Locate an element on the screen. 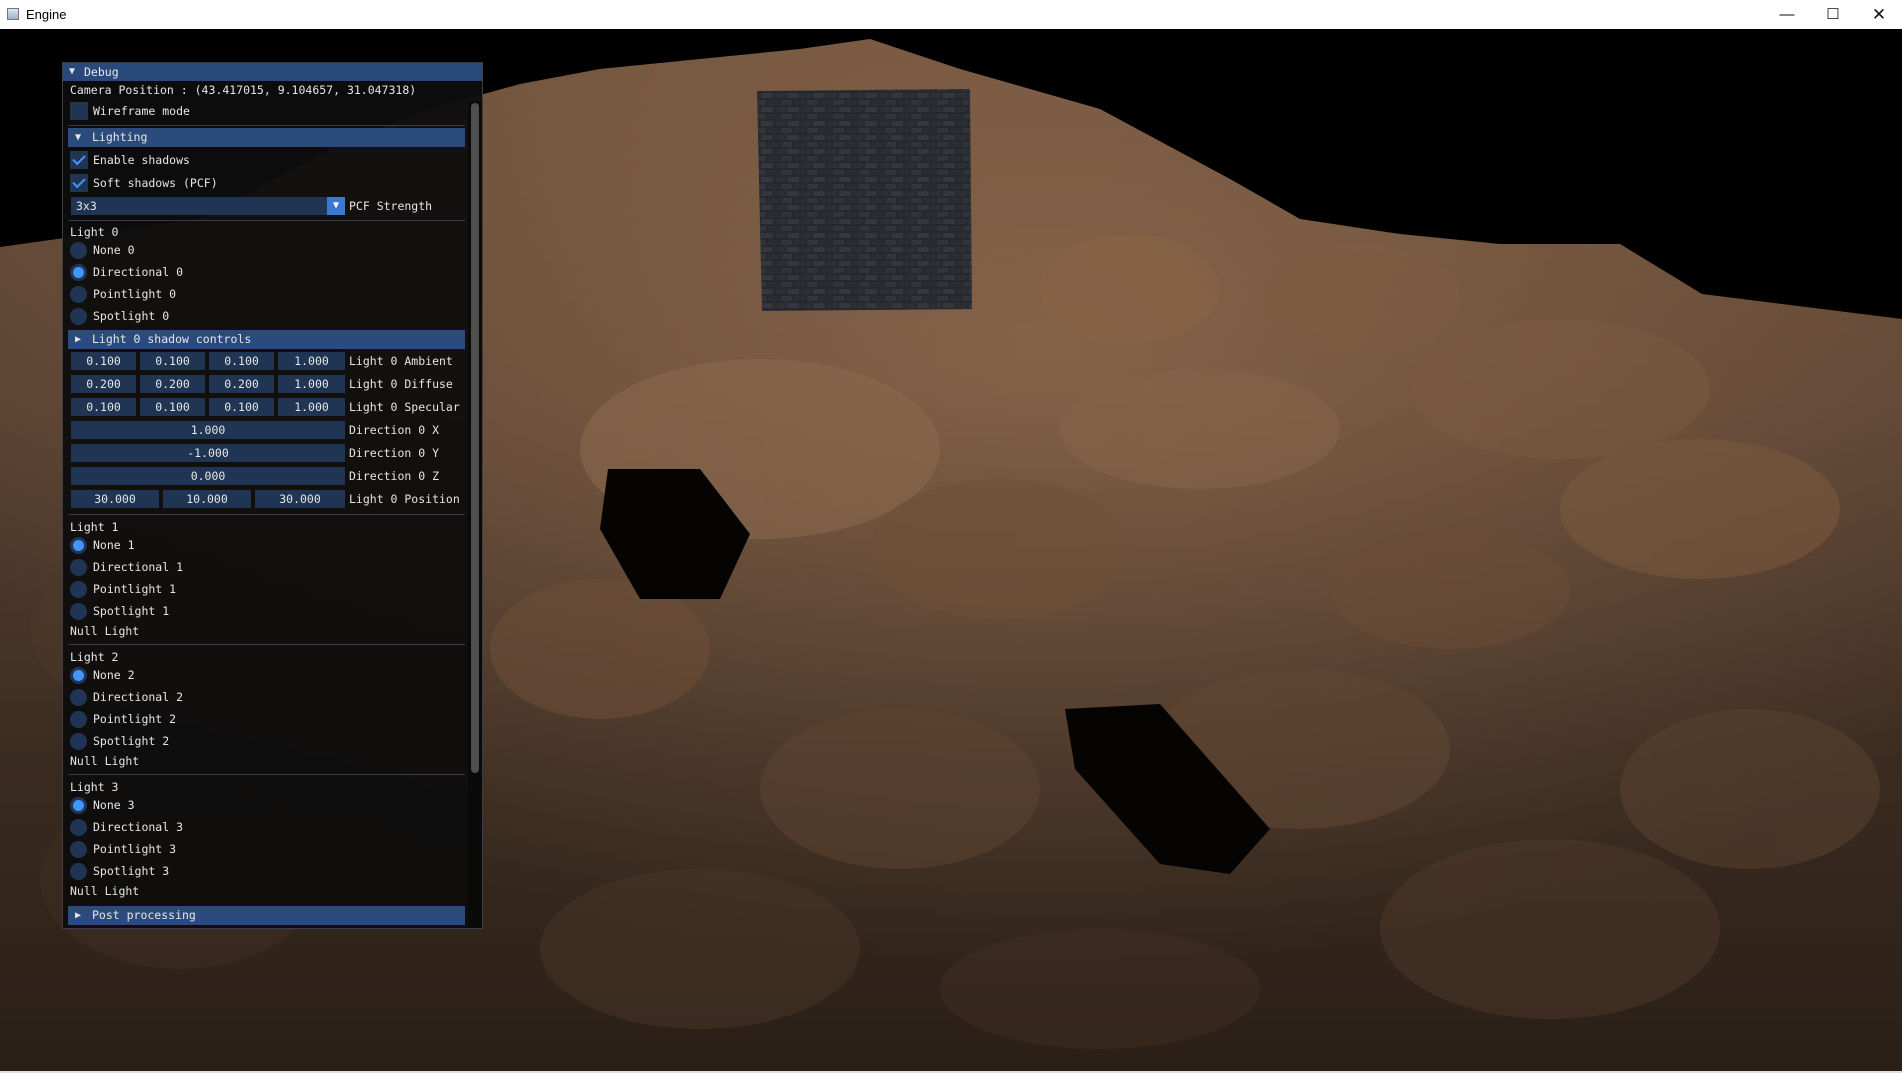  diffuse-g-field: 0.200 is located at coordinates (172, 384).